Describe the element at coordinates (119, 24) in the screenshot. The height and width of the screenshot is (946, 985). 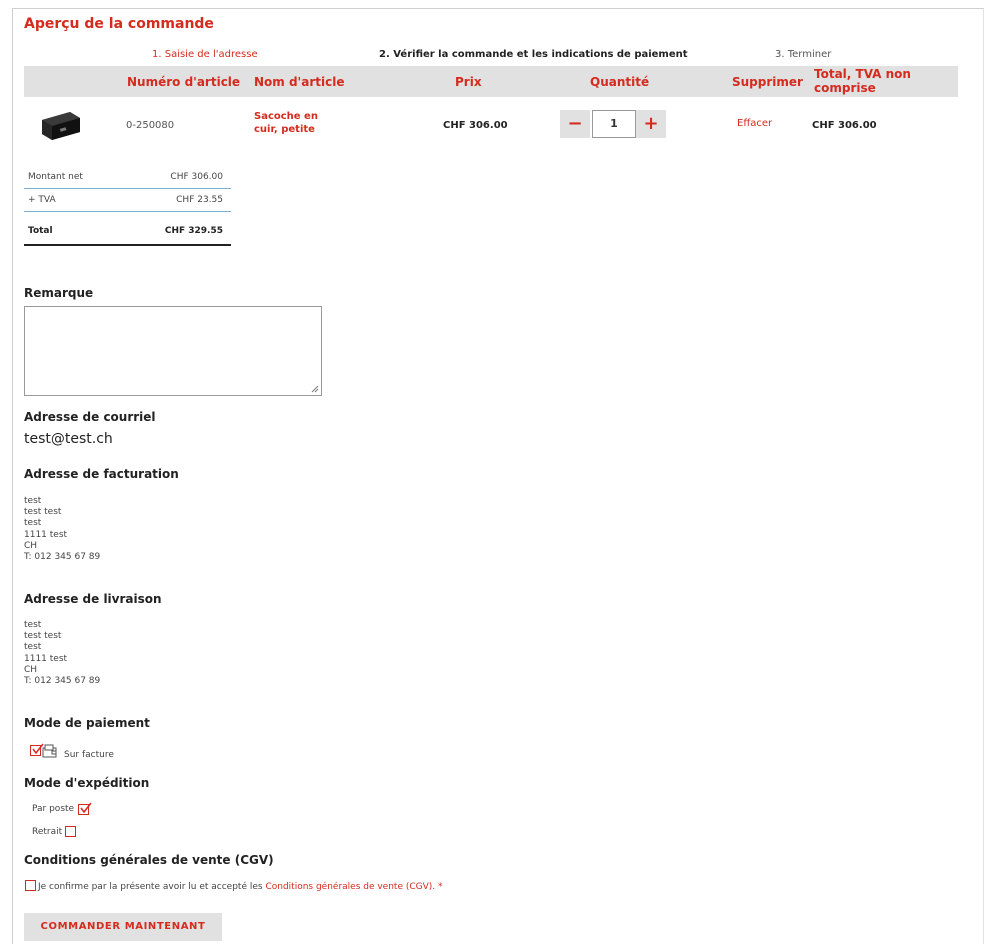
I see `page-title: Aperçu de la commande` at that location.